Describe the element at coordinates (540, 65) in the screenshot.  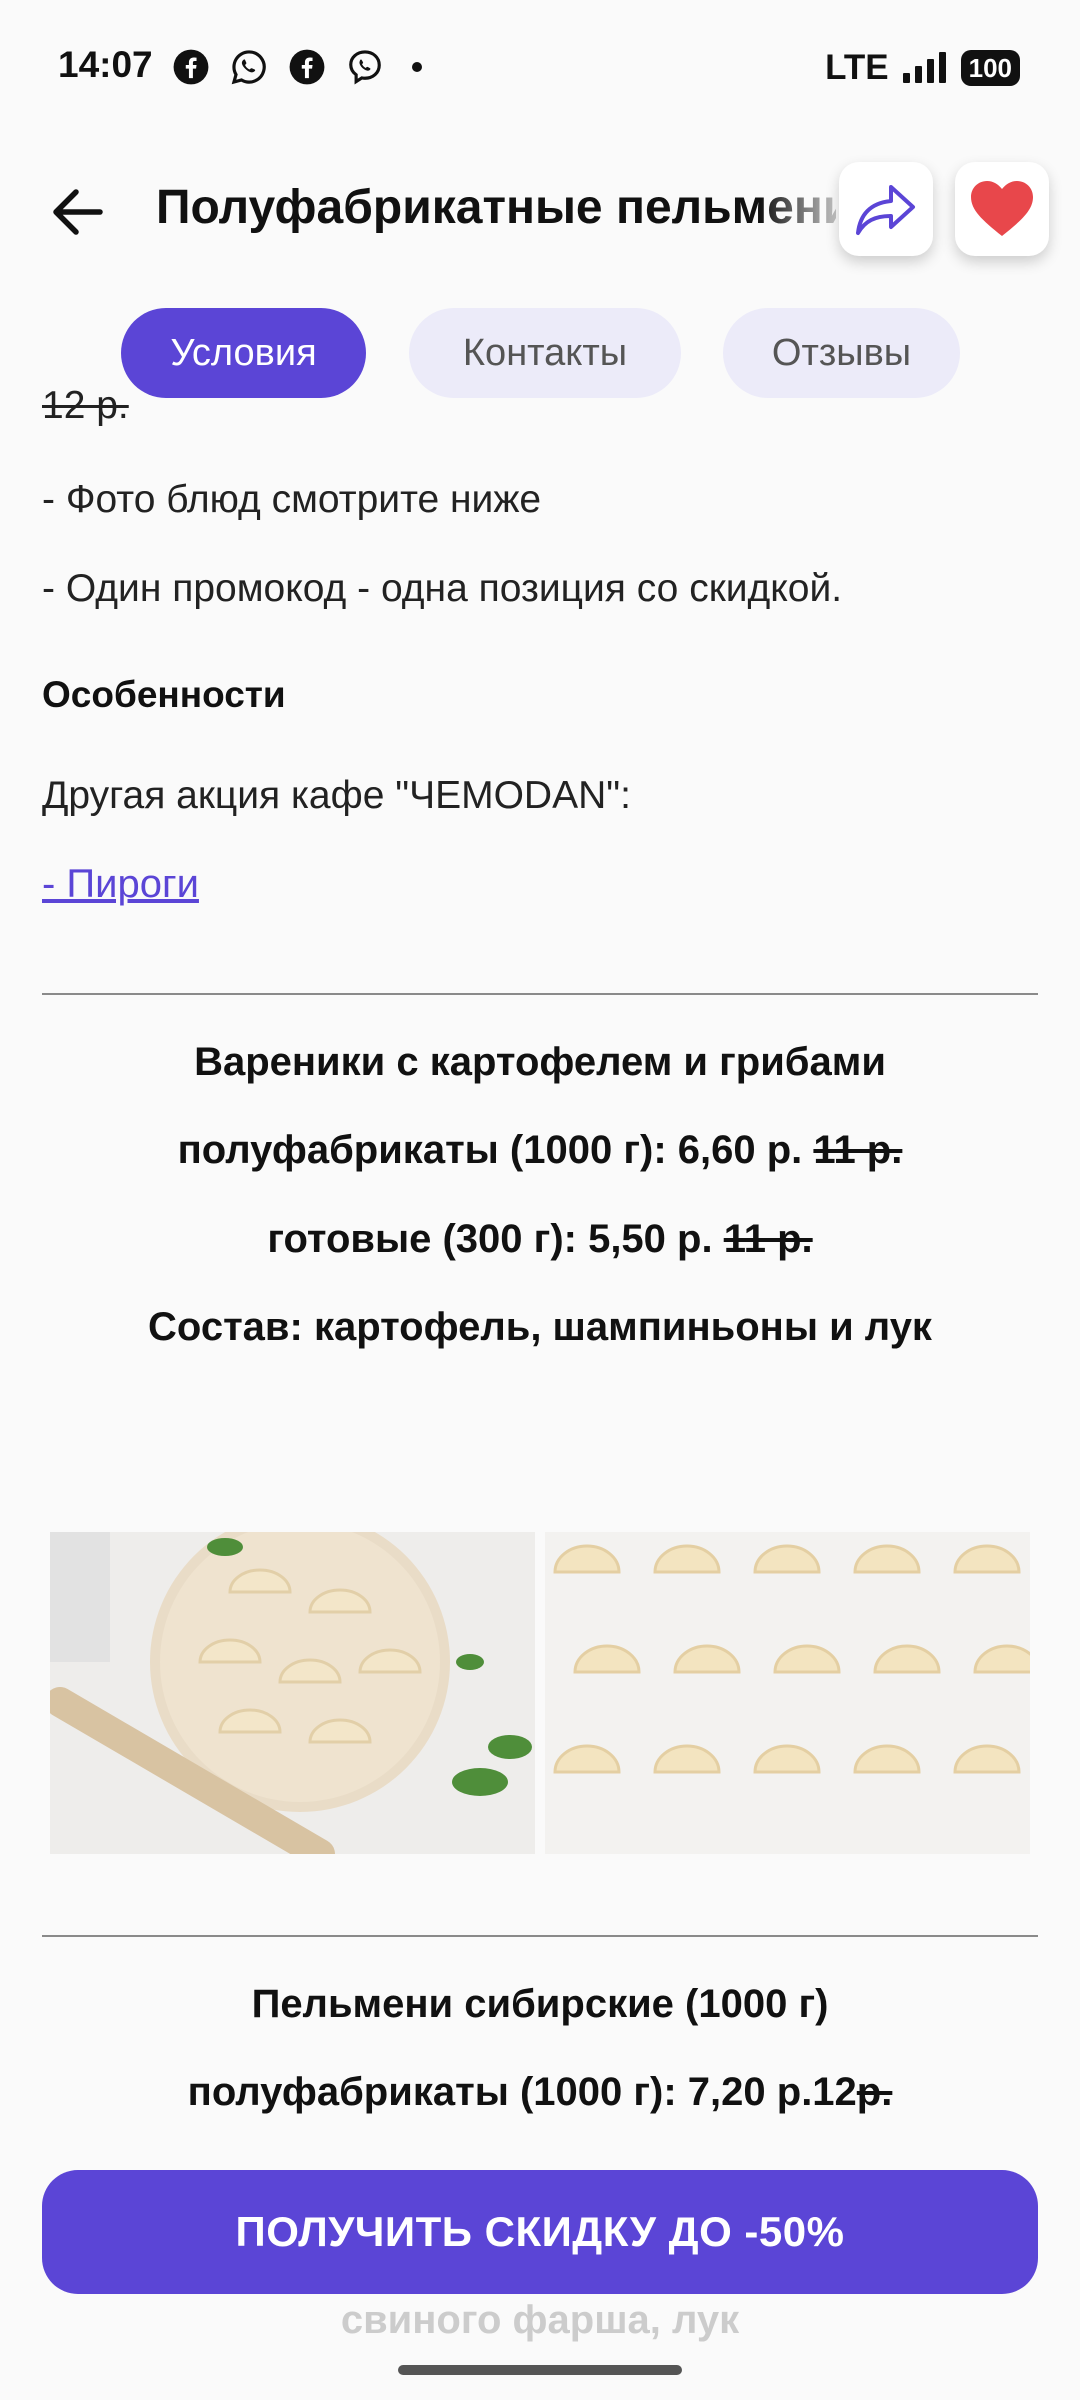
I see `status-bar: 14:07 LTE 100` at that location.